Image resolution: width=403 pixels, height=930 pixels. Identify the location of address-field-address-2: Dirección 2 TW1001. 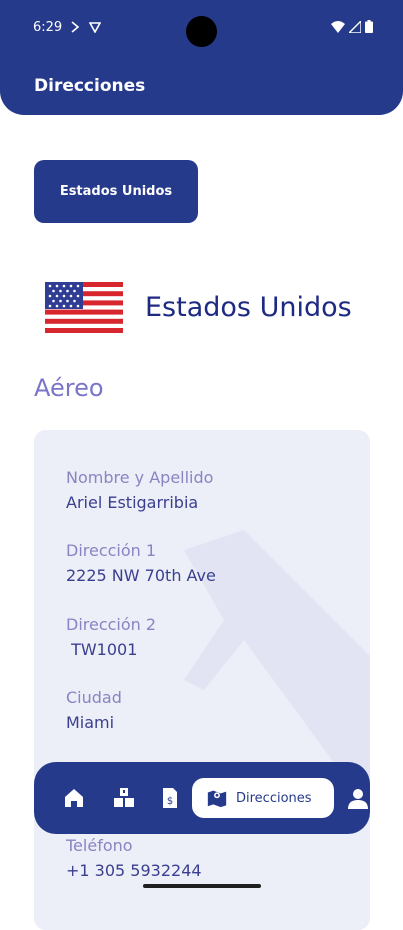
(111, 637).